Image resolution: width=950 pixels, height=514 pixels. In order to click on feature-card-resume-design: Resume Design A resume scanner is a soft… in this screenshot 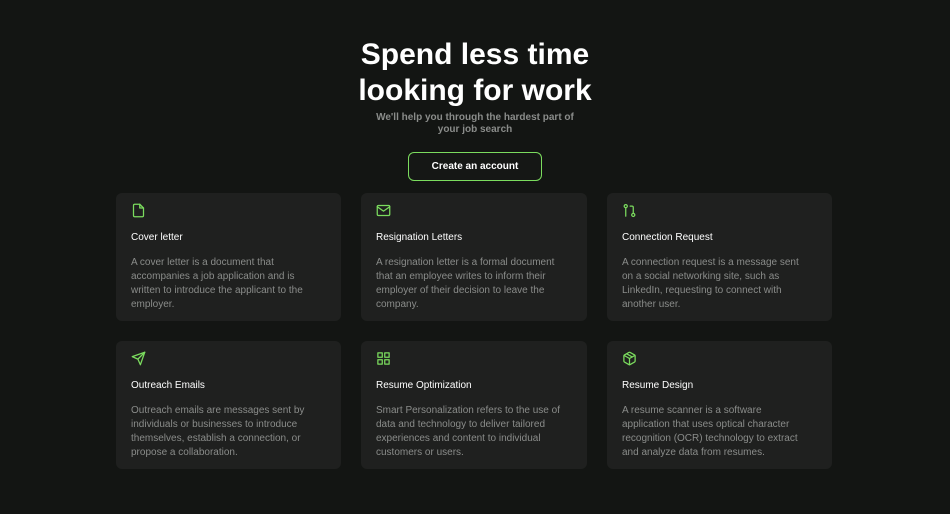, I will do `click(719, 405)`.